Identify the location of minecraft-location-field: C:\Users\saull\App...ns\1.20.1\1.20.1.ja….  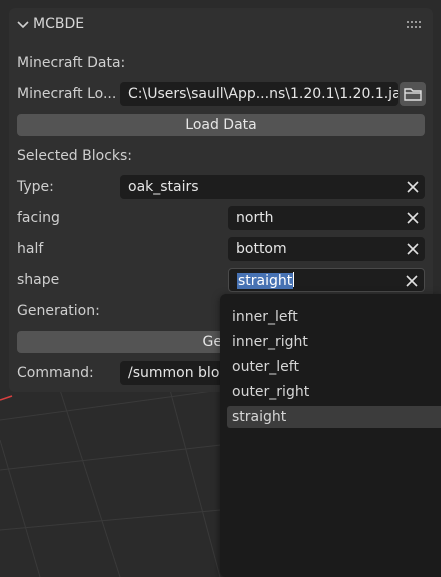
(259, 94).